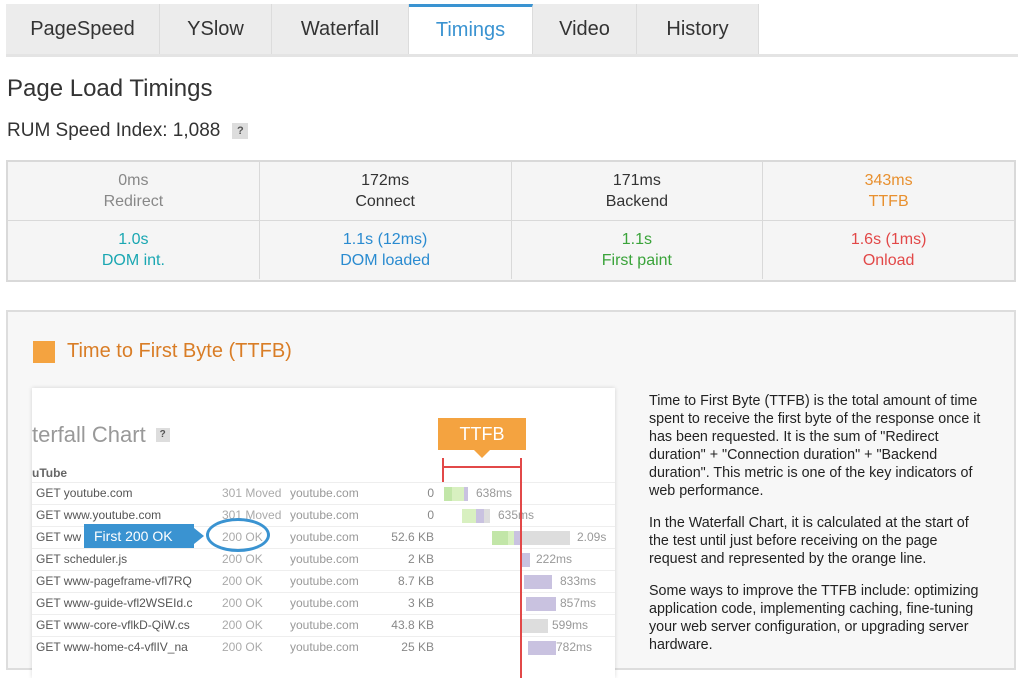 The width and height of the screenshot is (1024, 678). I want to click on timing-value: 171ms, so click(636, 180).